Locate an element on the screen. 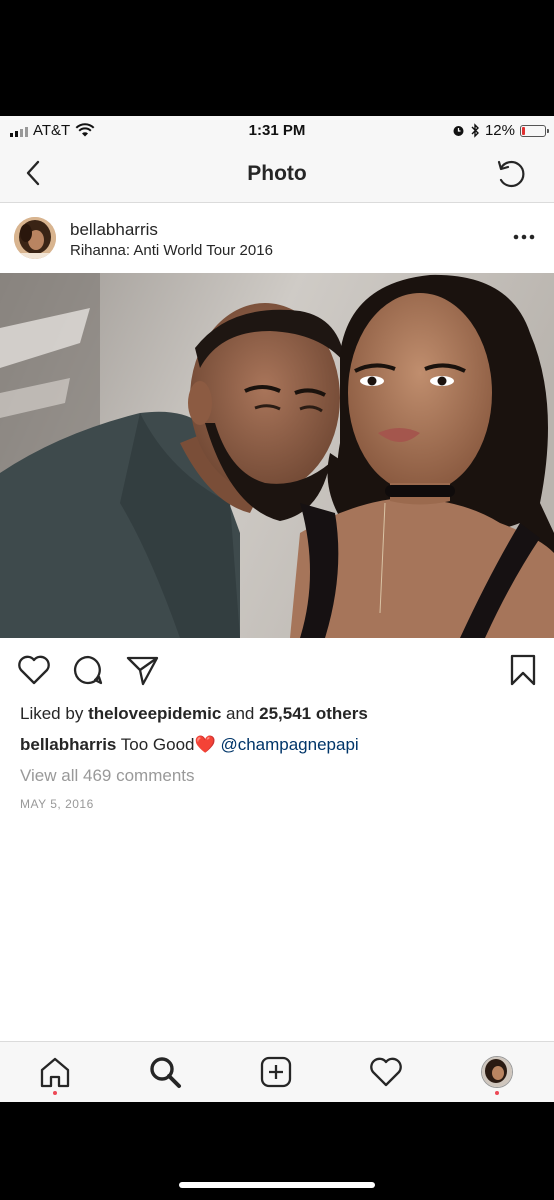 The image size is (554, 1200). caption-mention: @champagnepapi is located at coordinates (289, 744).